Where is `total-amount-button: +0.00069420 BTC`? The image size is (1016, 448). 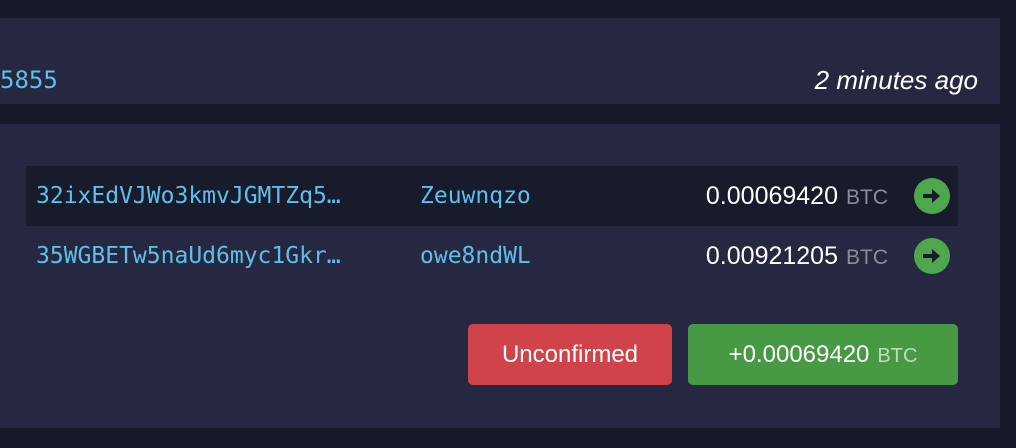 total-amount-button: +0.00069420 BTC is located at coordinates (823, 354).